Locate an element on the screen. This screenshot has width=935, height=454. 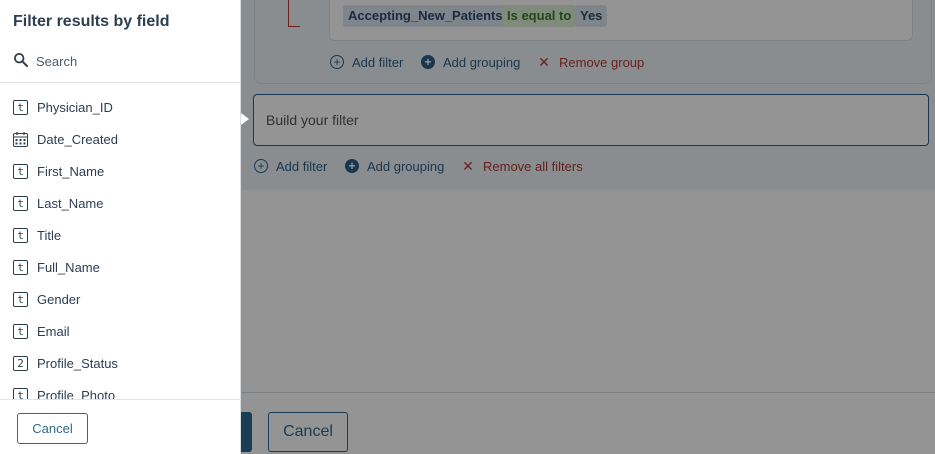
field-item-label: First_Name is located at coordinates (71, 171).